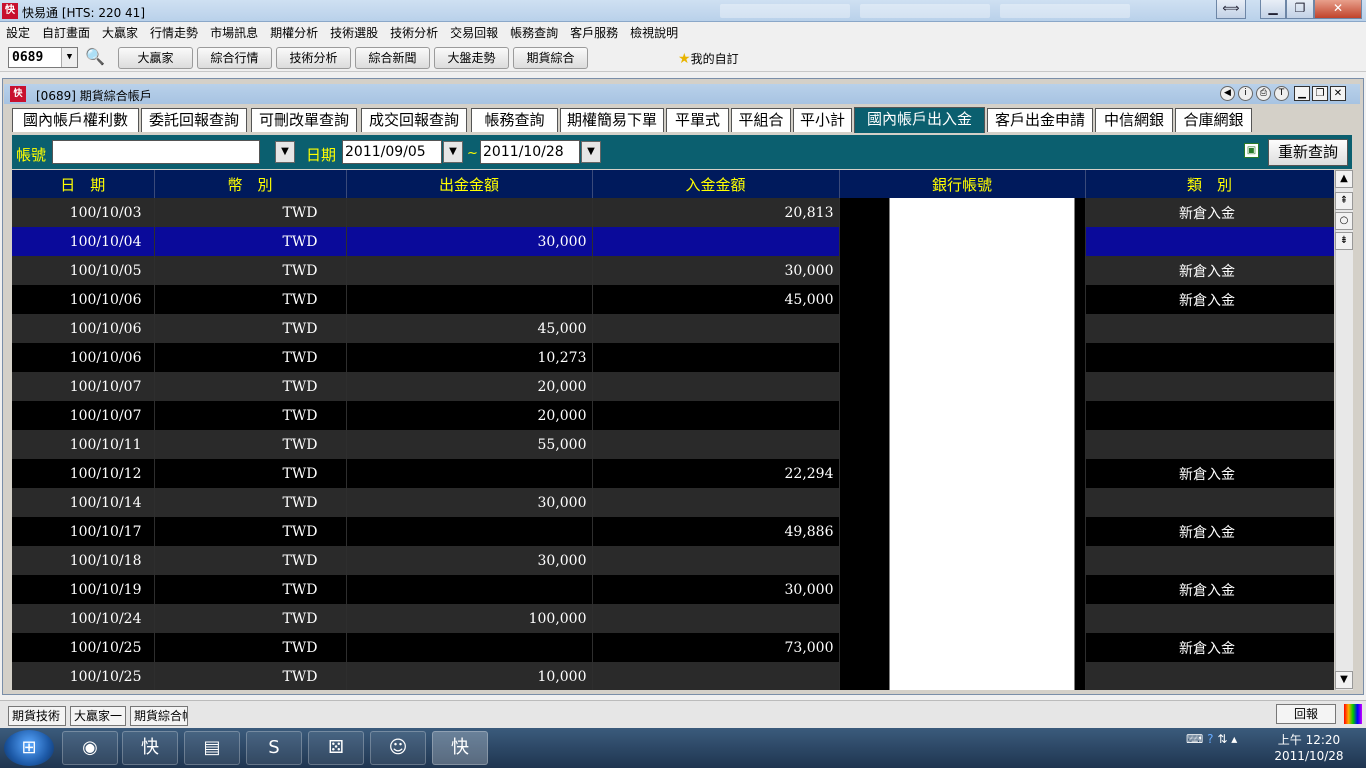  Describe the element at coordinates (1338, 9) in the screenshot. I see `close-button: ✕` at that location.